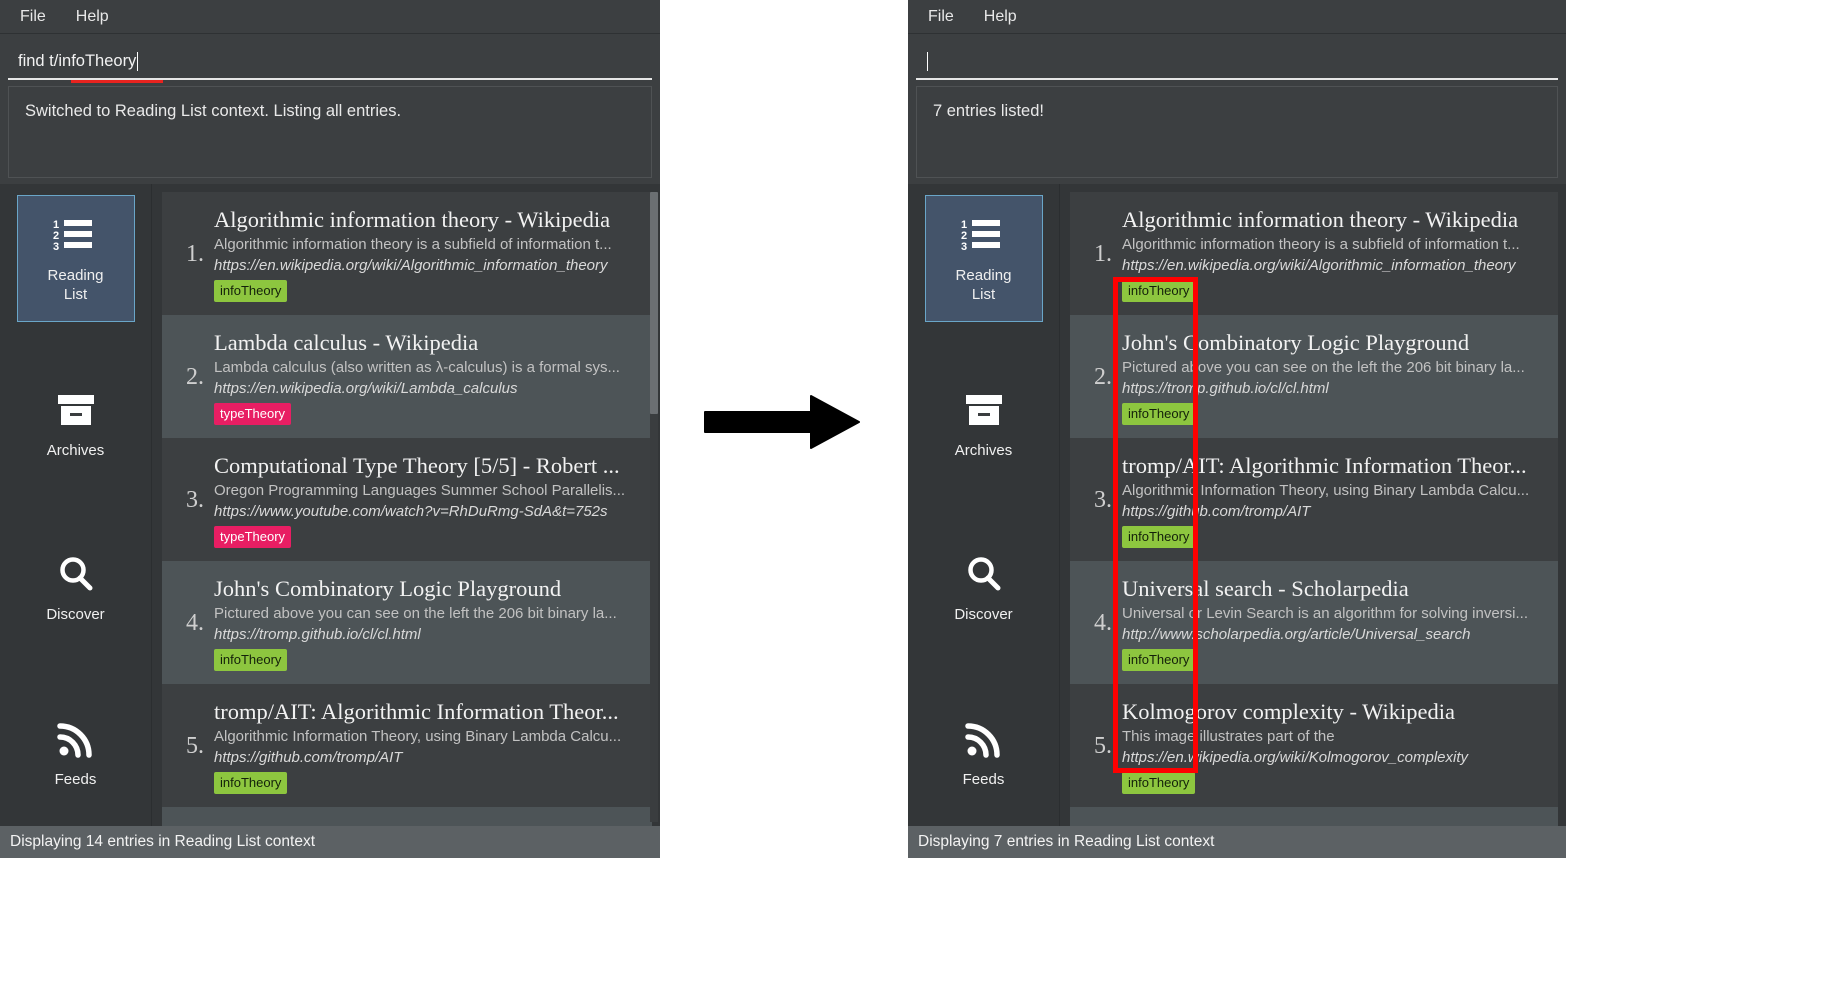 Image resolution: width=1845 pixels, height=1008 pixels. I want to click on svg-text: 3, so click(964, 247).